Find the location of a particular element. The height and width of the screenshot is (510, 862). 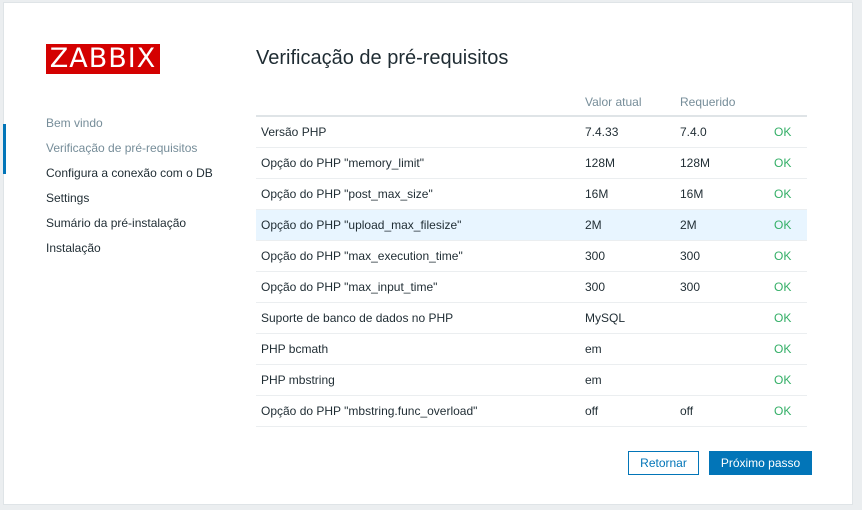

table-row: Suporte de banco de dados no PHP MySQL OK is located at coordinates (531, 318).